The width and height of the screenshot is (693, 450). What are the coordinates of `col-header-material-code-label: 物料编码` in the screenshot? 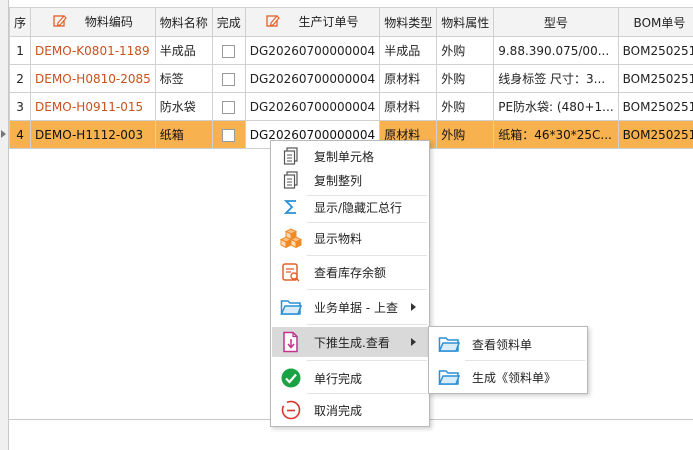 It's located at (108, 21).